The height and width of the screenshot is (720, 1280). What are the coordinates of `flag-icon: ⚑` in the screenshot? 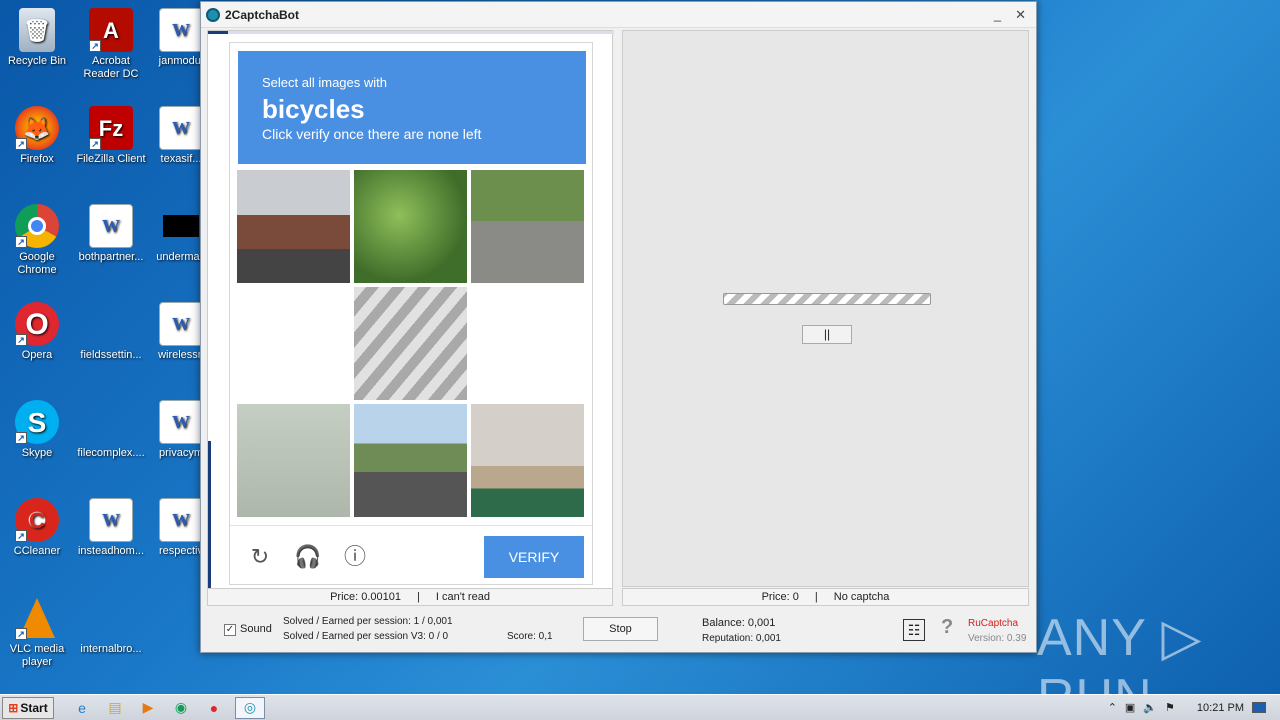 It's located at (1170, 707).